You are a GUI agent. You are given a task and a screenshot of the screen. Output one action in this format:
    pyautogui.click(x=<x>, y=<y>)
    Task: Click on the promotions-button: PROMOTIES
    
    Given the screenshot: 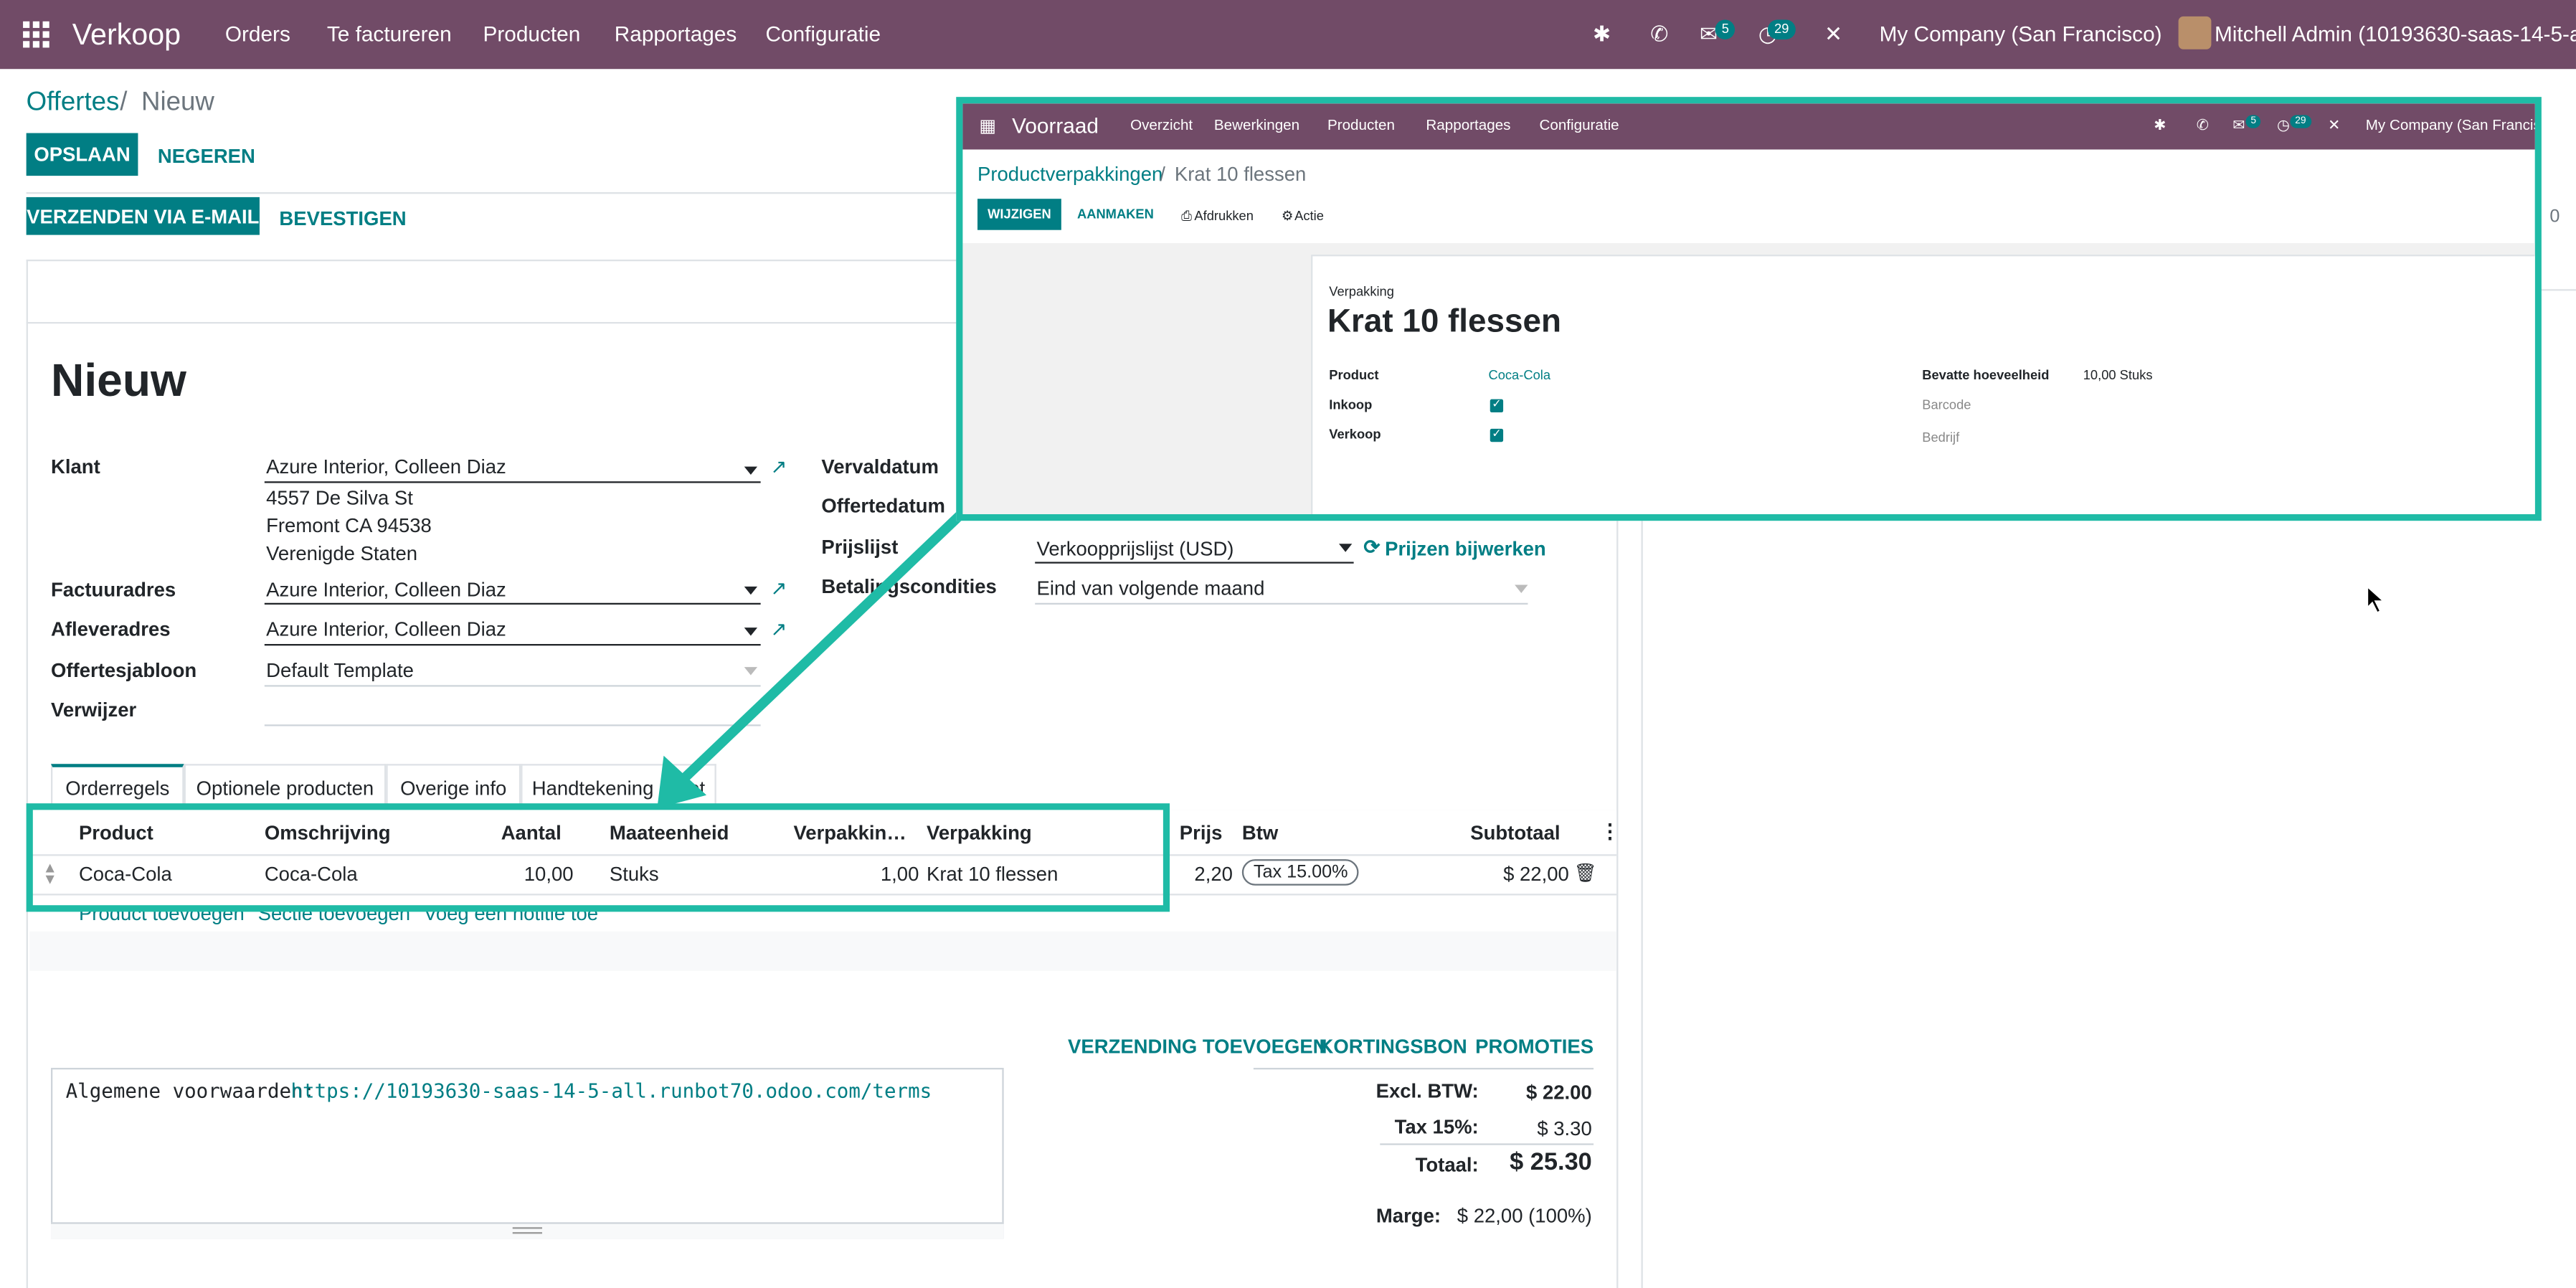 What is the action you would take?
    pyautogui.click(x=1534, y=1046)
    